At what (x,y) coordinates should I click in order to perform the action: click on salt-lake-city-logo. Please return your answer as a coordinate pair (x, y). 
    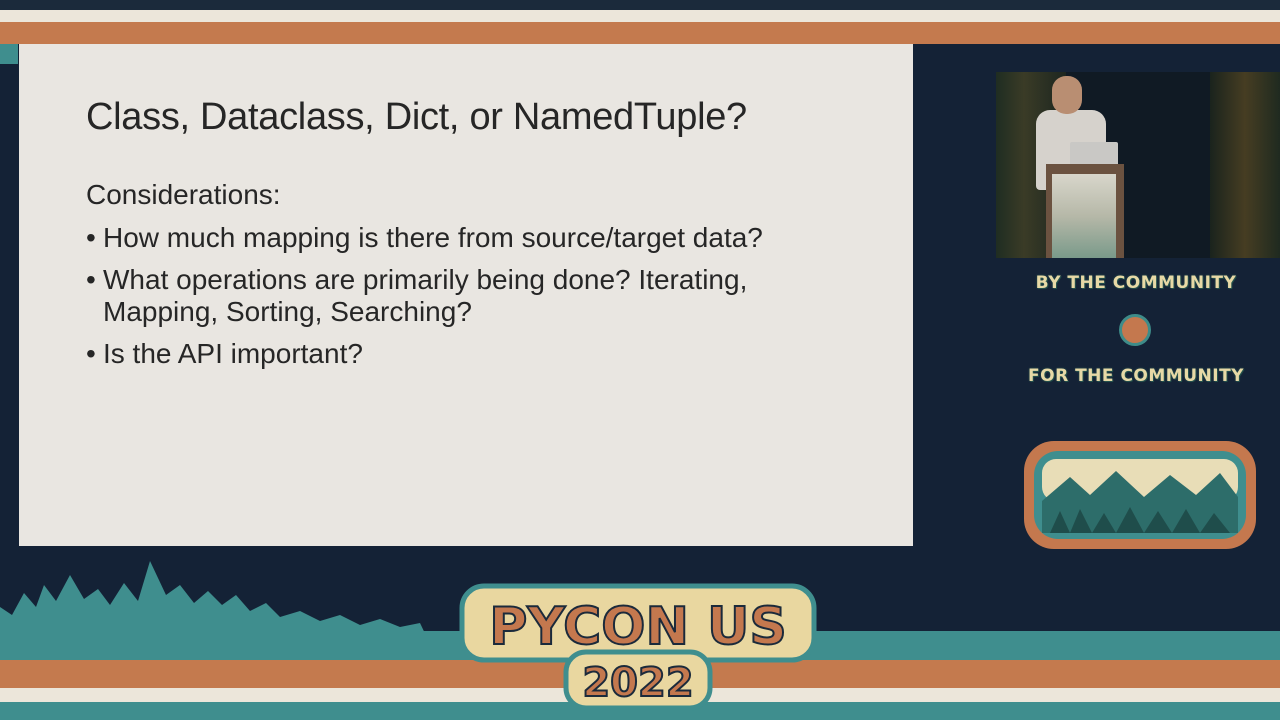
    Looking at the image, I should click on (1140, 495).